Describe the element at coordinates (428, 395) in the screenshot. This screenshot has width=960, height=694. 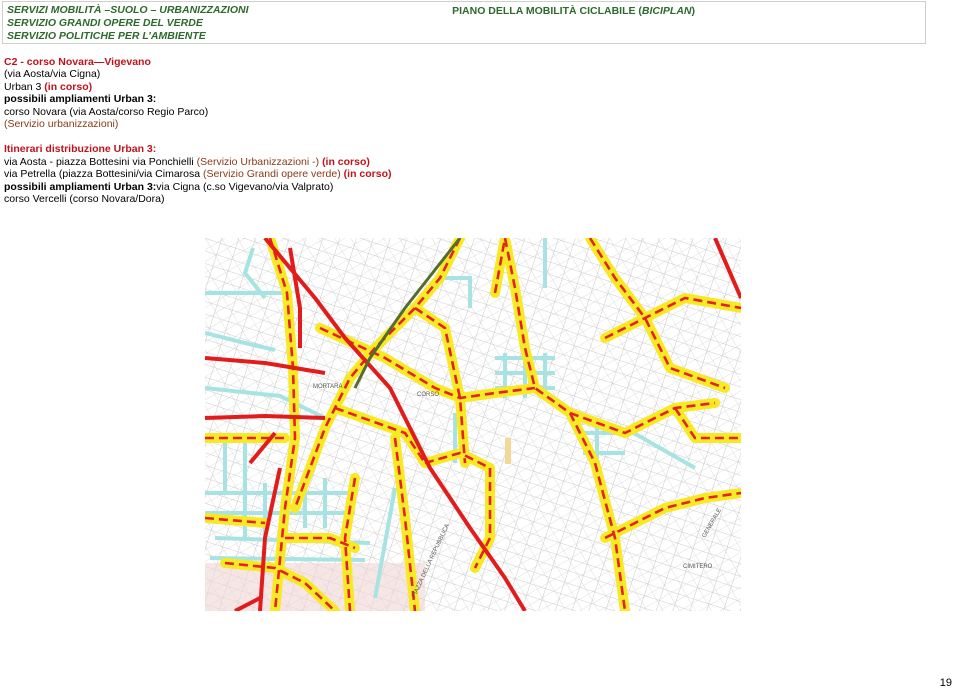
I see `map-label-corso: CORSO` at that location.